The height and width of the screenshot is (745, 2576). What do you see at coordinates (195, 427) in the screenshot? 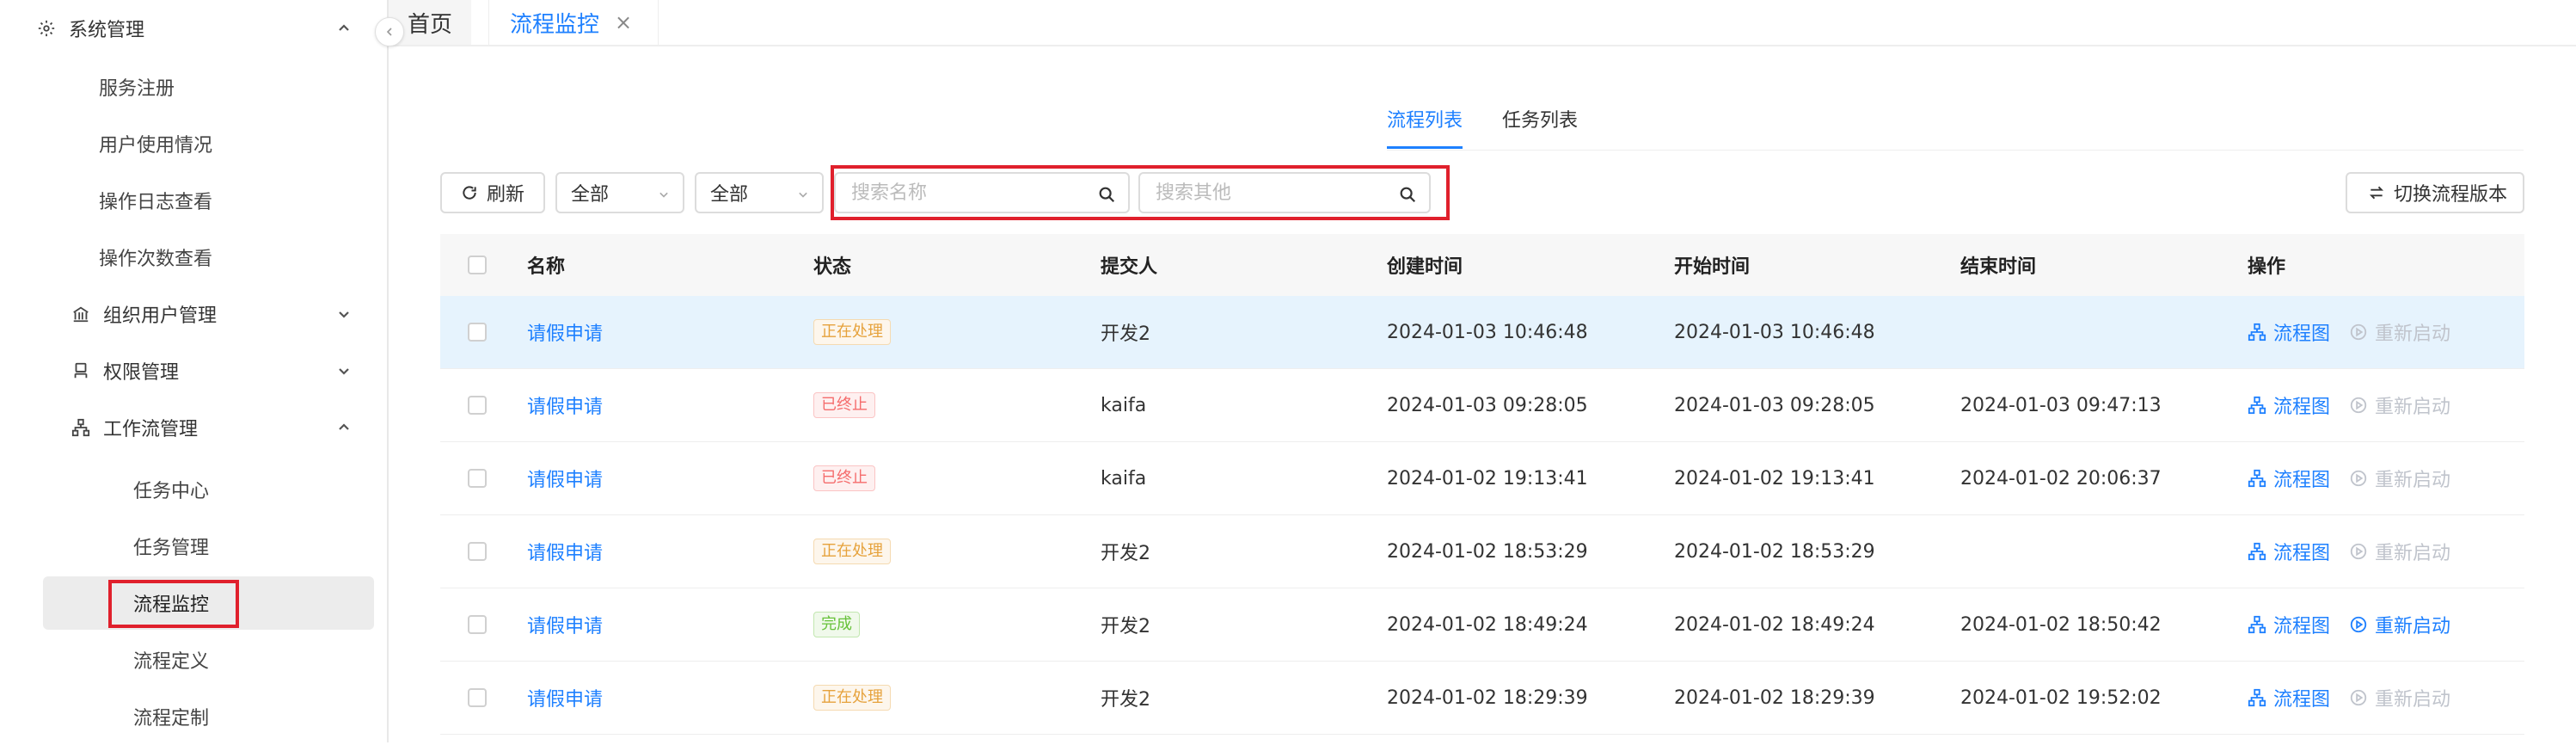
I see `sidebar-group-workflow: 工作流管理` at bounding box center [195, 427].